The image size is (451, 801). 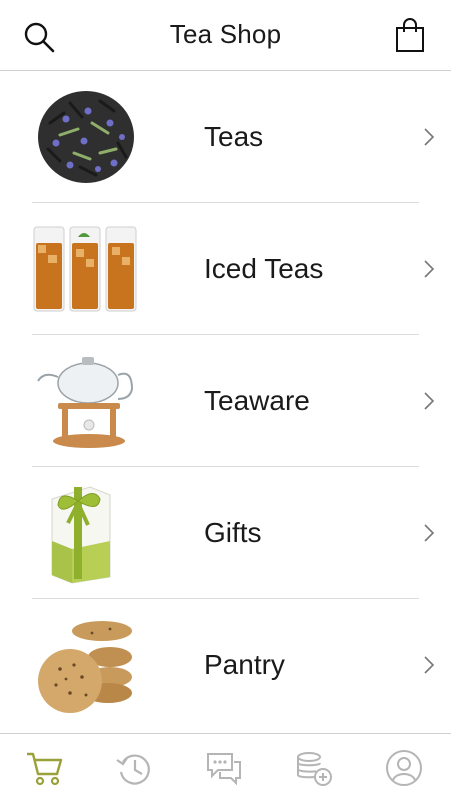 What do you see at coordinates (86, 137) in the screenshot?
I see `loose-leaf-tea-image` at bounding box center [86, 137].